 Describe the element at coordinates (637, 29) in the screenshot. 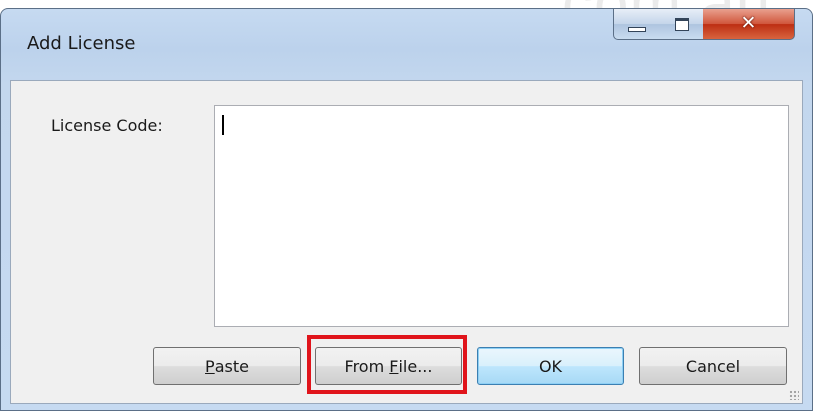

I see `minimize-icon` at that location.